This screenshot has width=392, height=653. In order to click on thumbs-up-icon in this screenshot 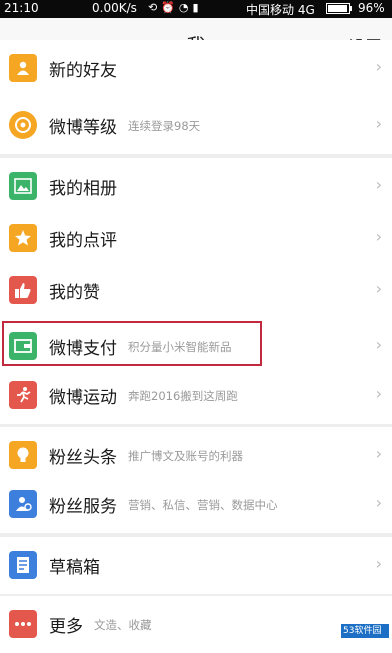, I will do `click(23, 290)`.